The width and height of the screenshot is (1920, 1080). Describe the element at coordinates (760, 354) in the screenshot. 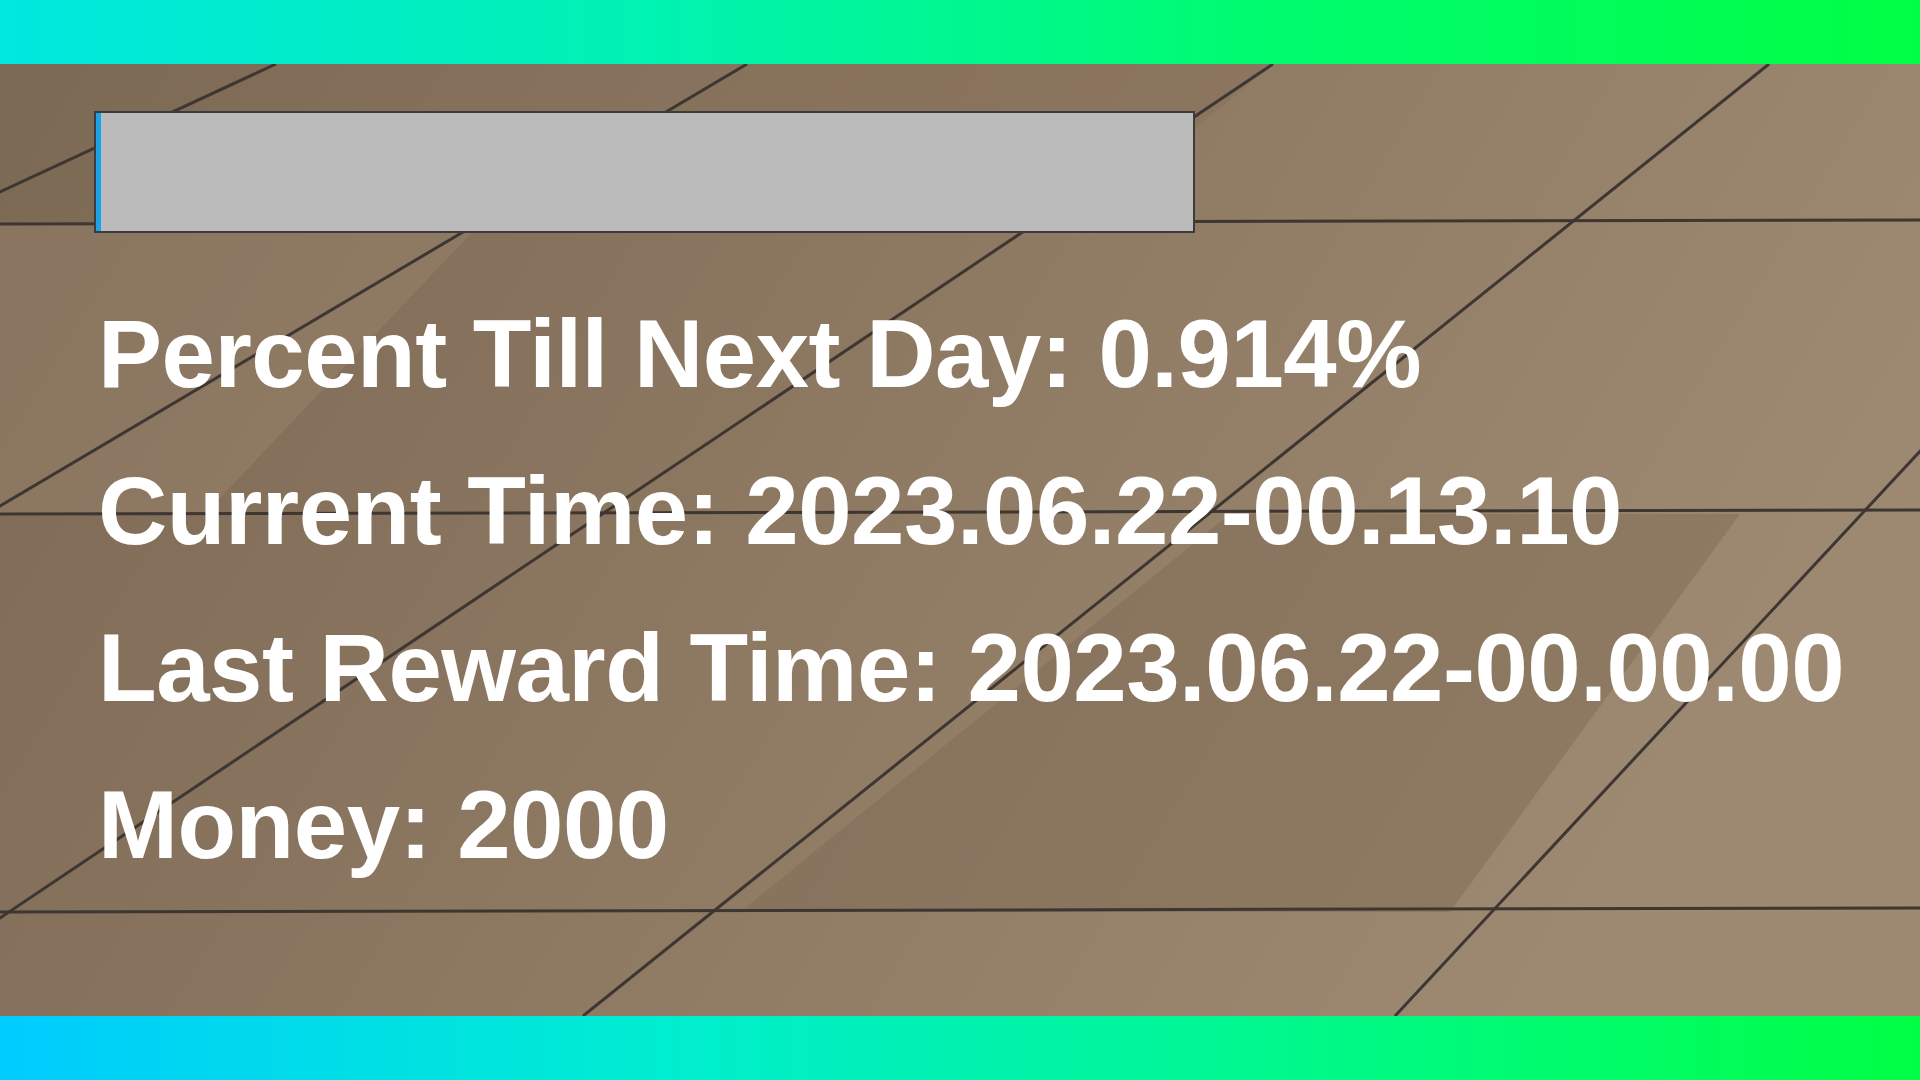

I see `info-text: Percent Till Next Day: 0.914%` at that location.